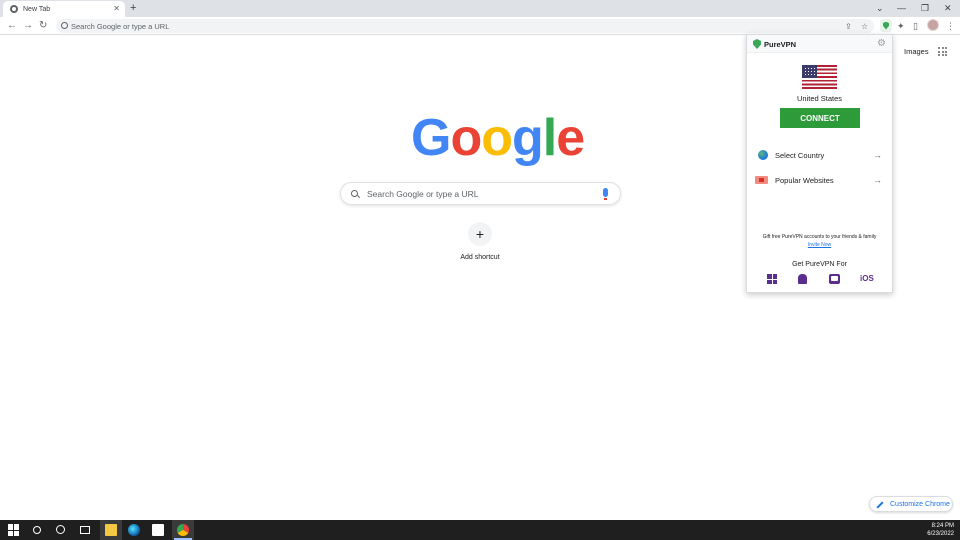 This screenshot has height=540, width=960. I want to click on forward-button: →, so click(28, 25).